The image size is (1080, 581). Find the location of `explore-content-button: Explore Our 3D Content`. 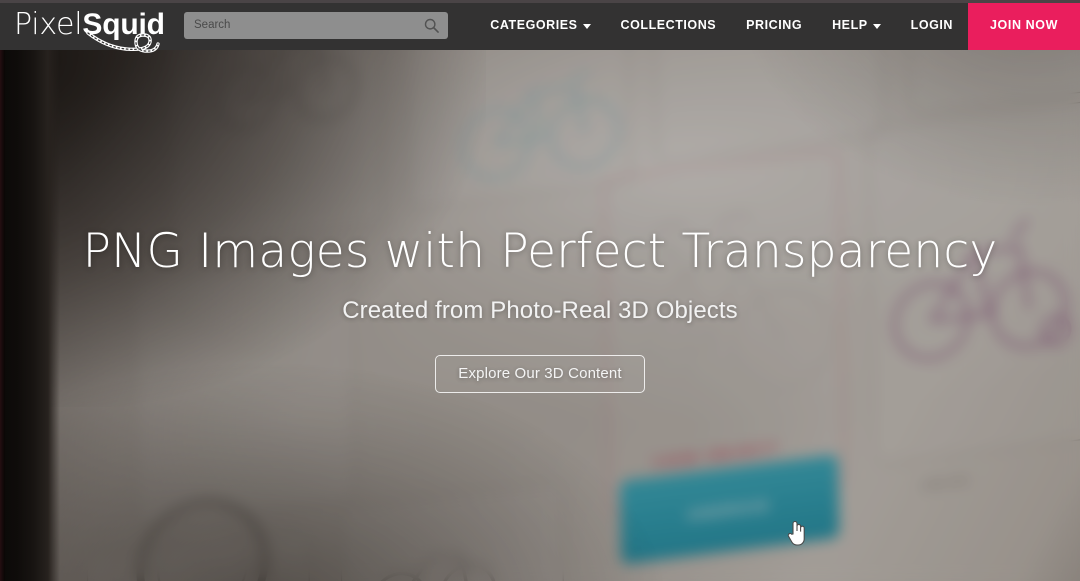

explore-content-button: Explore Our 3D Content is located at coordinates (540, 374).